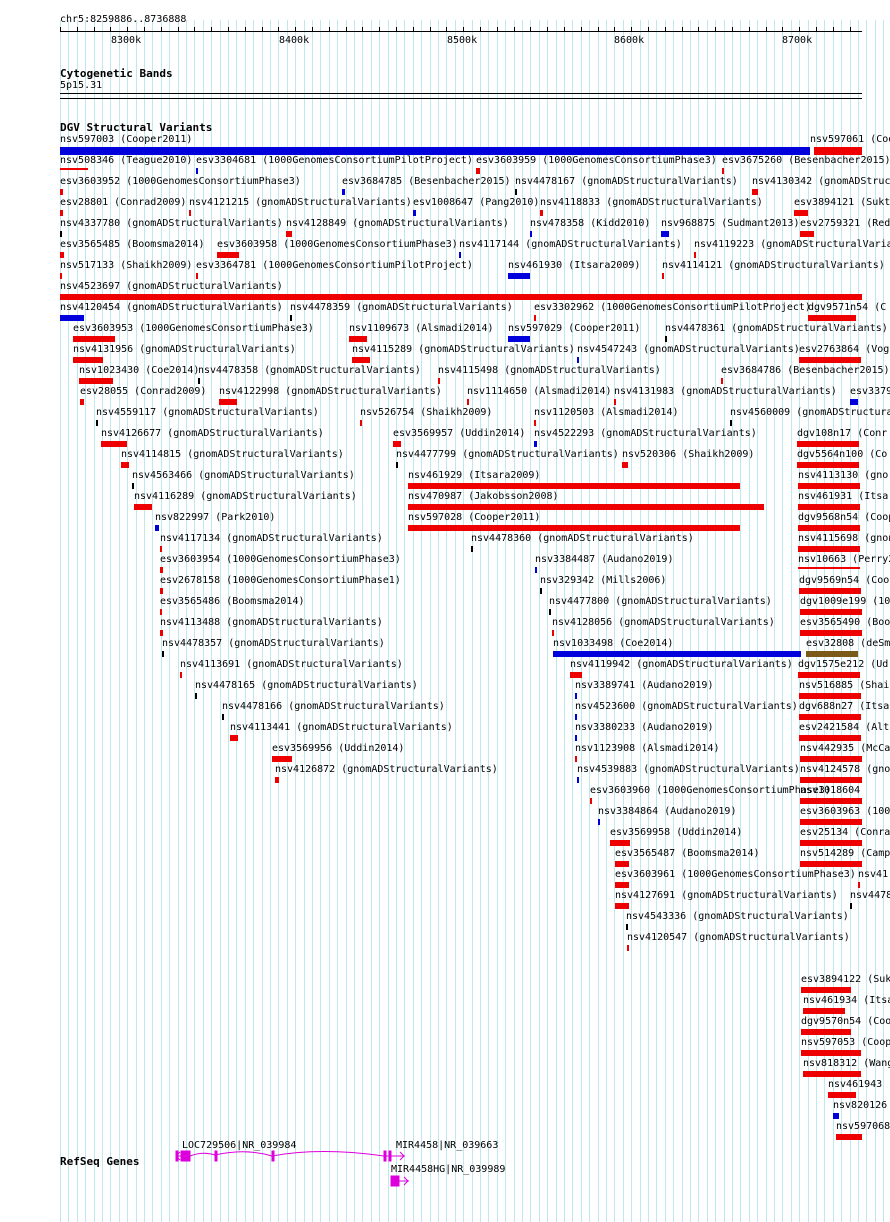 The width and height of the screenshot is (890, 1222). What do you see at coordinates (399, 1181) in the screenshot?
I see `gene-model-mir4458hg` at bounding box center [399, 1181].